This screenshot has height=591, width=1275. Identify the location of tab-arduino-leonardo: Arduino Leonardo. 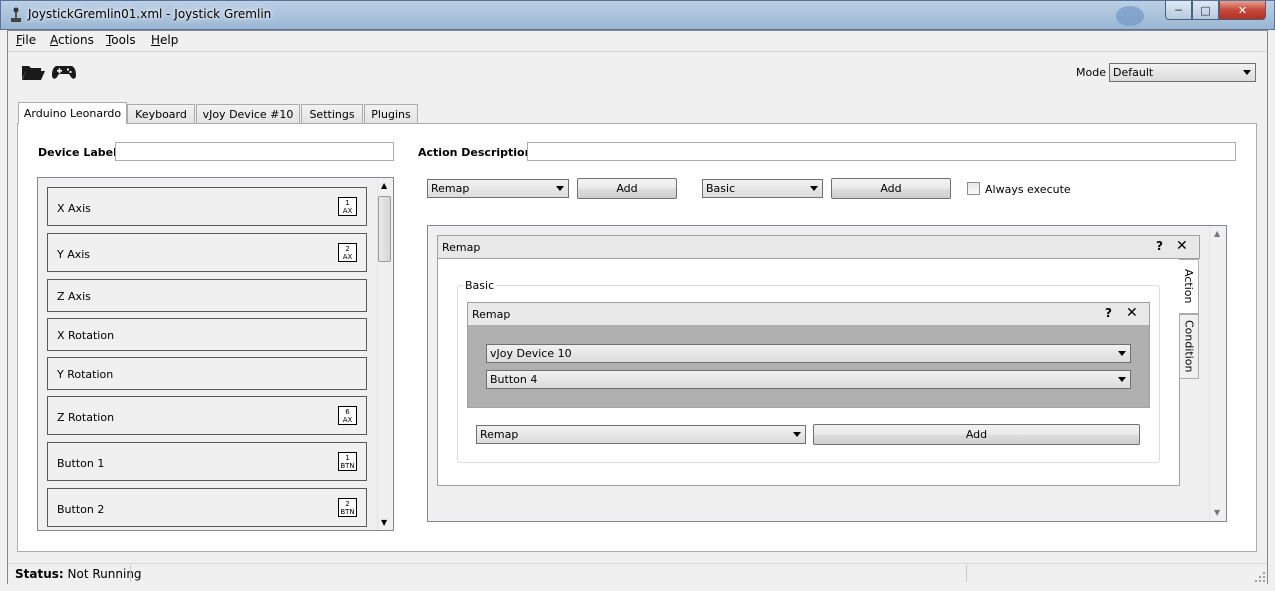
(72, 113).